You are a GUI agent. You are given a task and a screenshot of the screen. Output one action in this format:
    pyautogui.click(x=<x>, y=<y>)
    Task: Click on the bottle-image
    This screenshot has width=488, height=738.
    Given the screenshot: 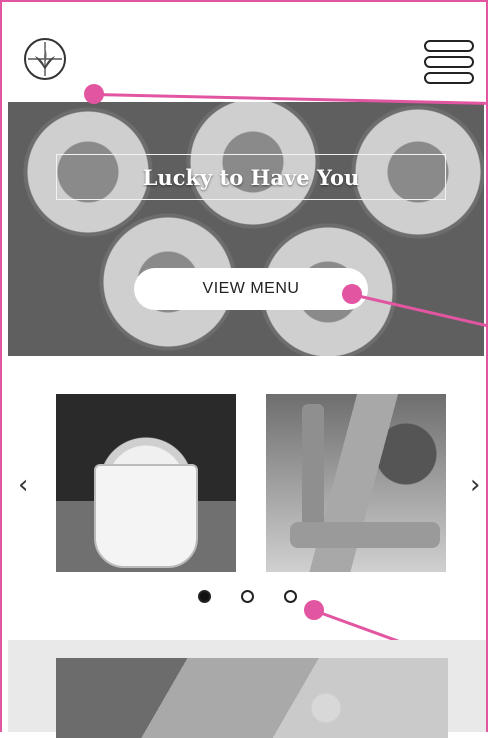 What is the action you would take?
    pyautogui.click(x=365, y=535)
    